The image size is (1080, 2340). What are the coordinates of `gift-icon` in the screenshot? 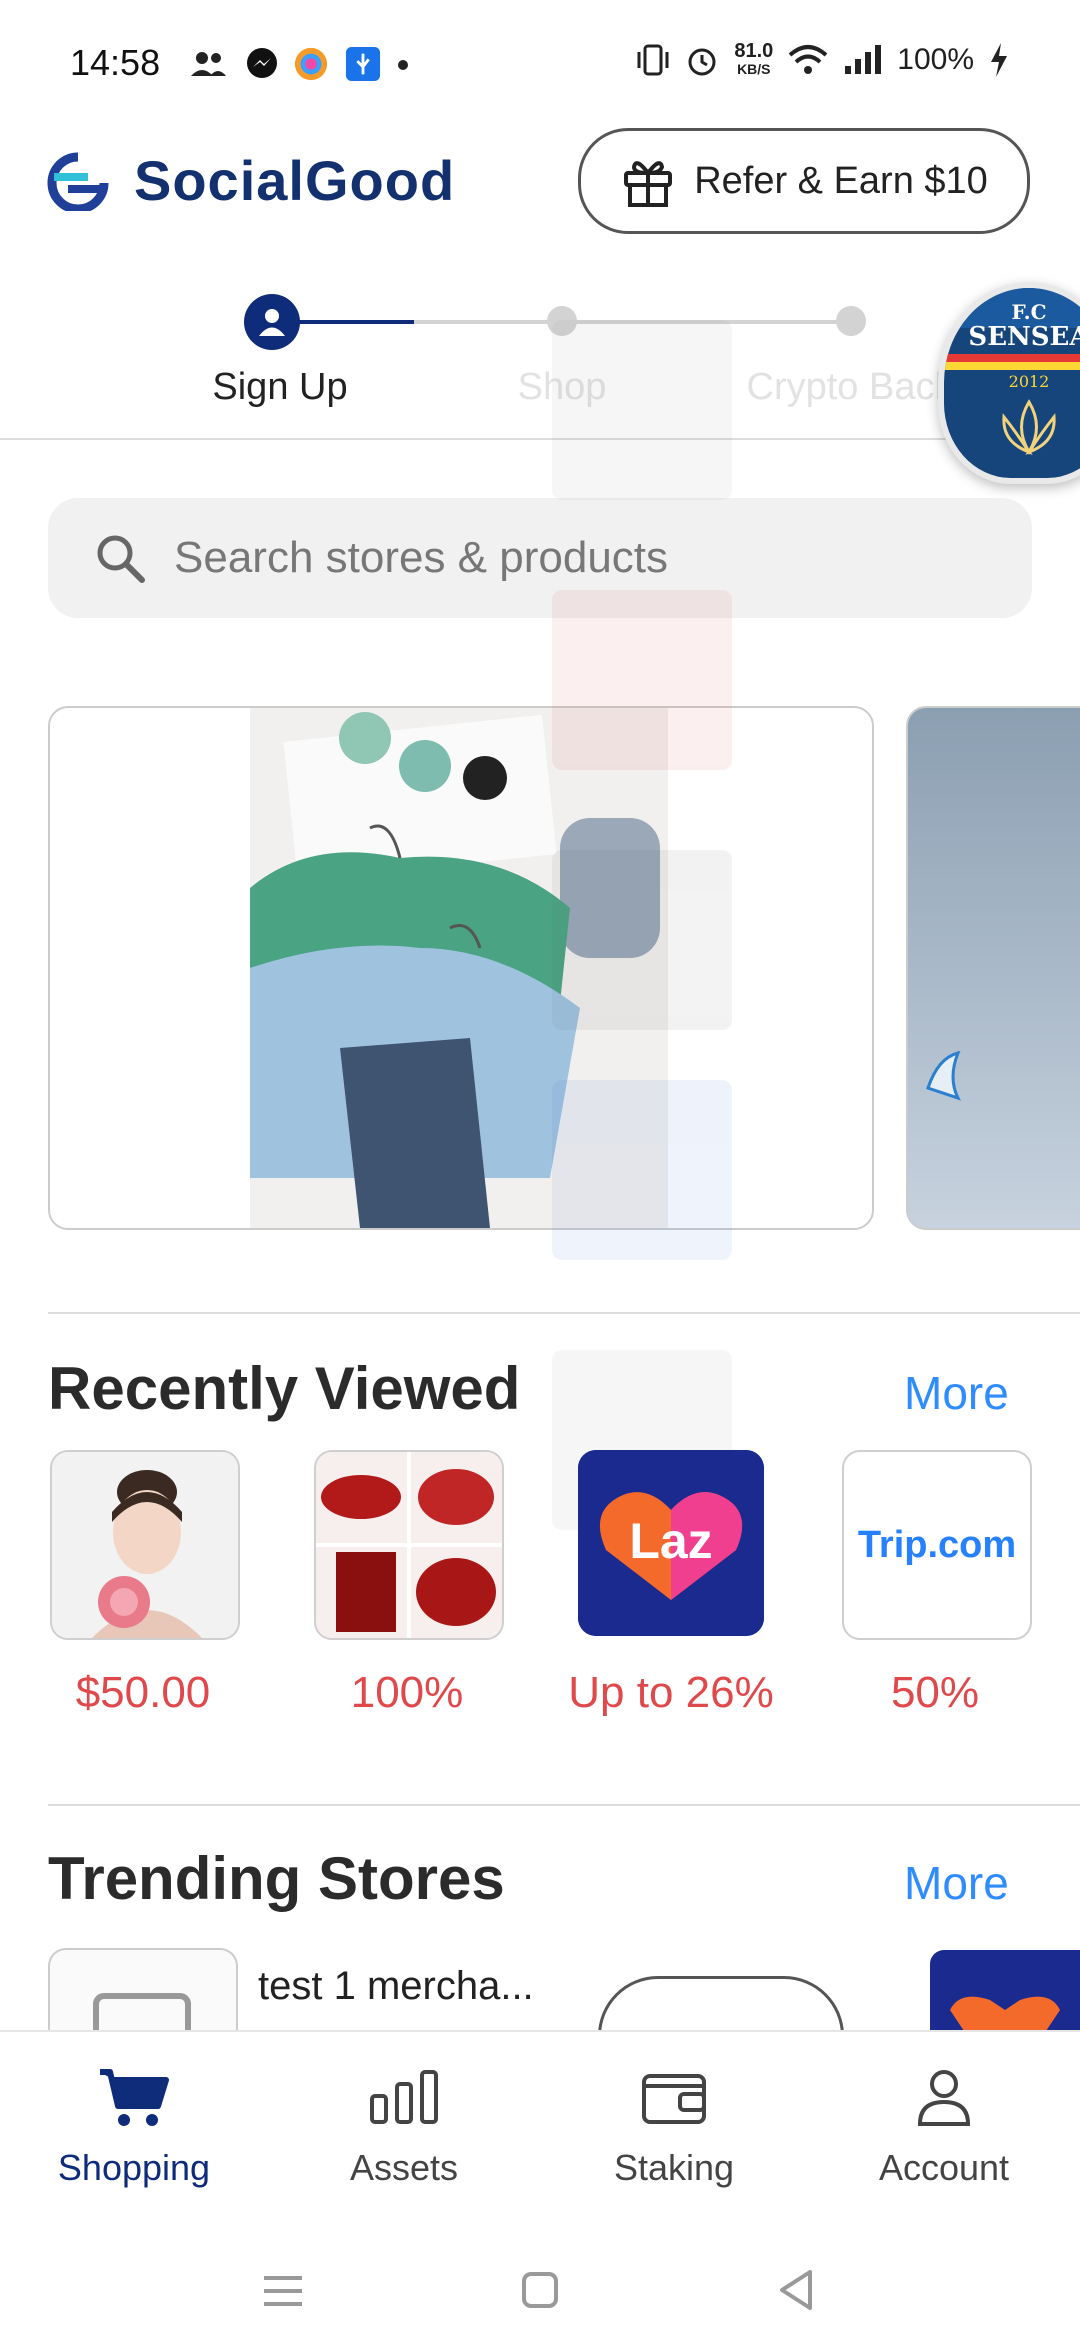 It's located at (648, 184).